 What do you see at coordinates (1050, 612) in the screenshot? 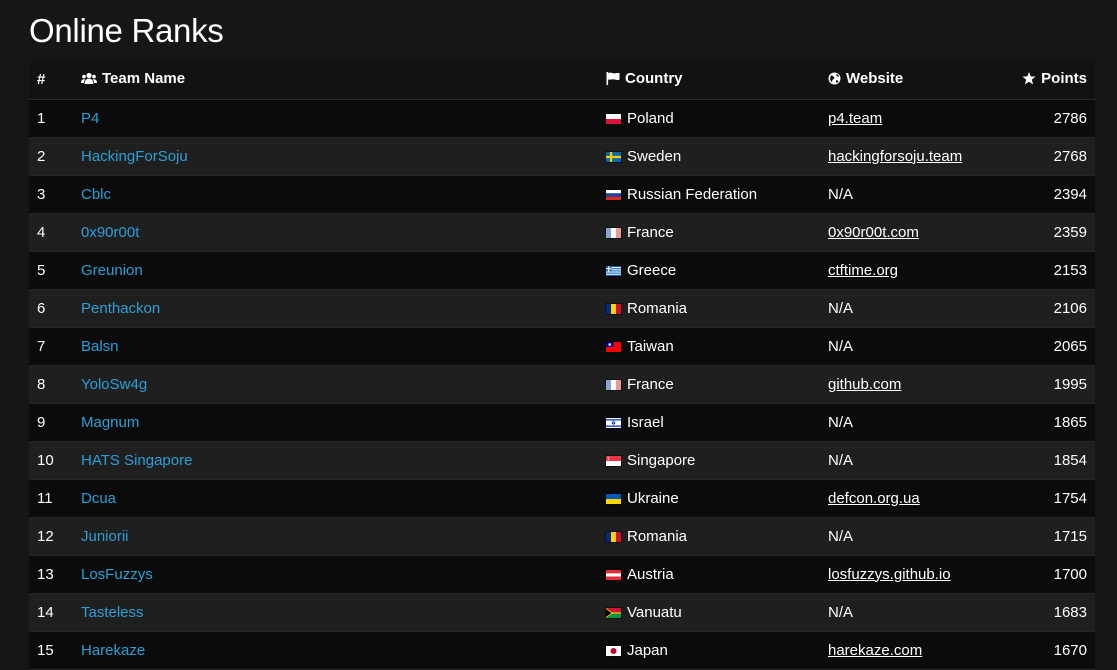
I see `points-cell: 1683` at bounding box center [1050, 612].